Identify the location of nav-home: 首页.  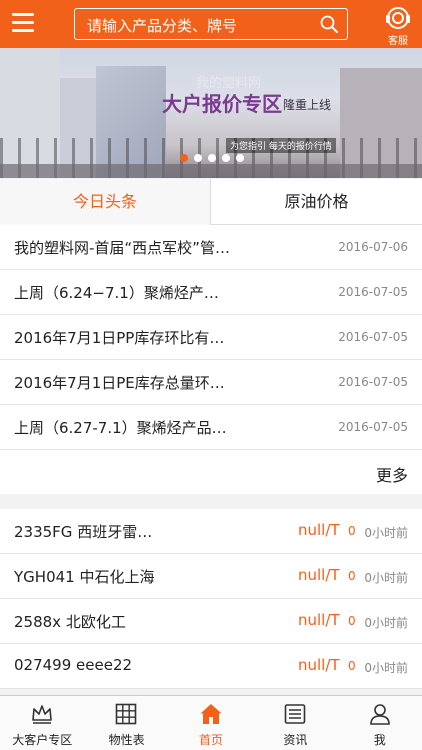
(211, 723).